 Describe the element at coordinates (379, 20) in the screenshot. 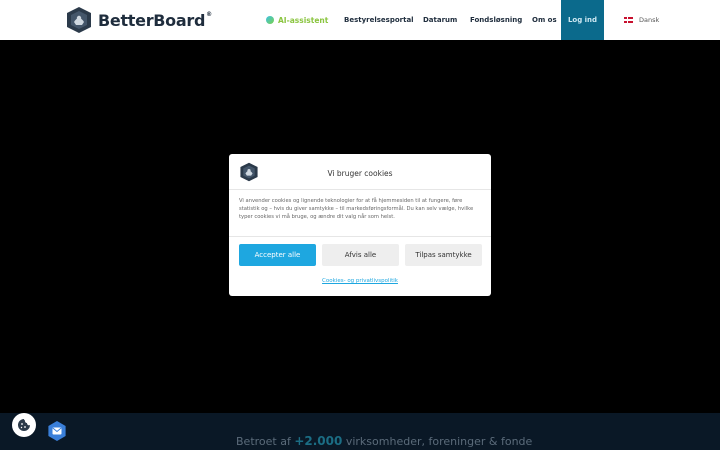

I see `nav-bestyrelsesportal: Bestyrelsesportal` at that location.